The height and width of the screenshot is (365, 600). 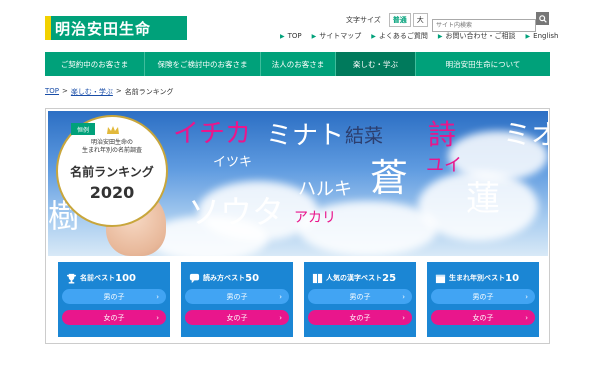 I want to click on hero-name-word: アカリ, so click(x=315, y=218).